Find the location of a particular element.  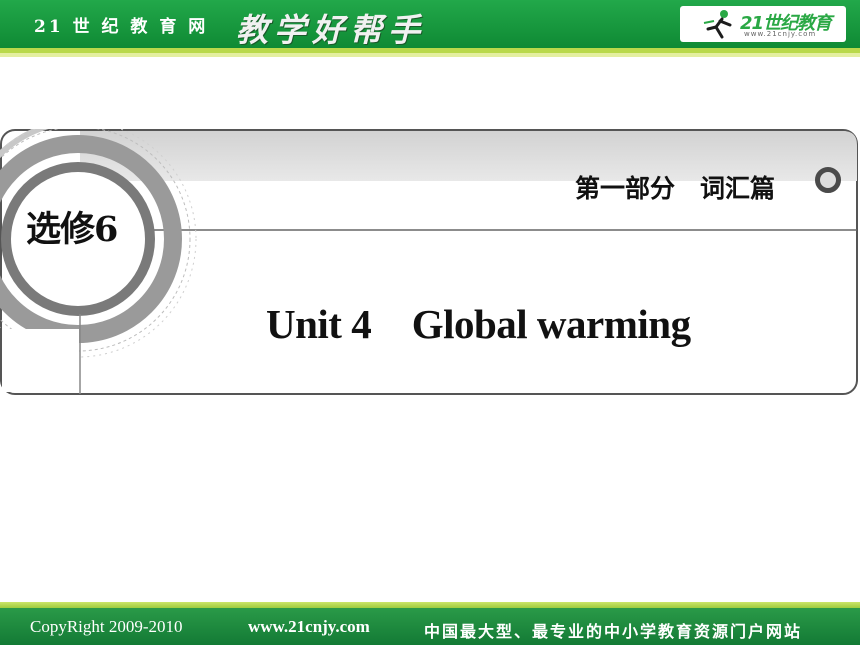

website-link: www.21cnjy.com is located at coordinates (309, 627).